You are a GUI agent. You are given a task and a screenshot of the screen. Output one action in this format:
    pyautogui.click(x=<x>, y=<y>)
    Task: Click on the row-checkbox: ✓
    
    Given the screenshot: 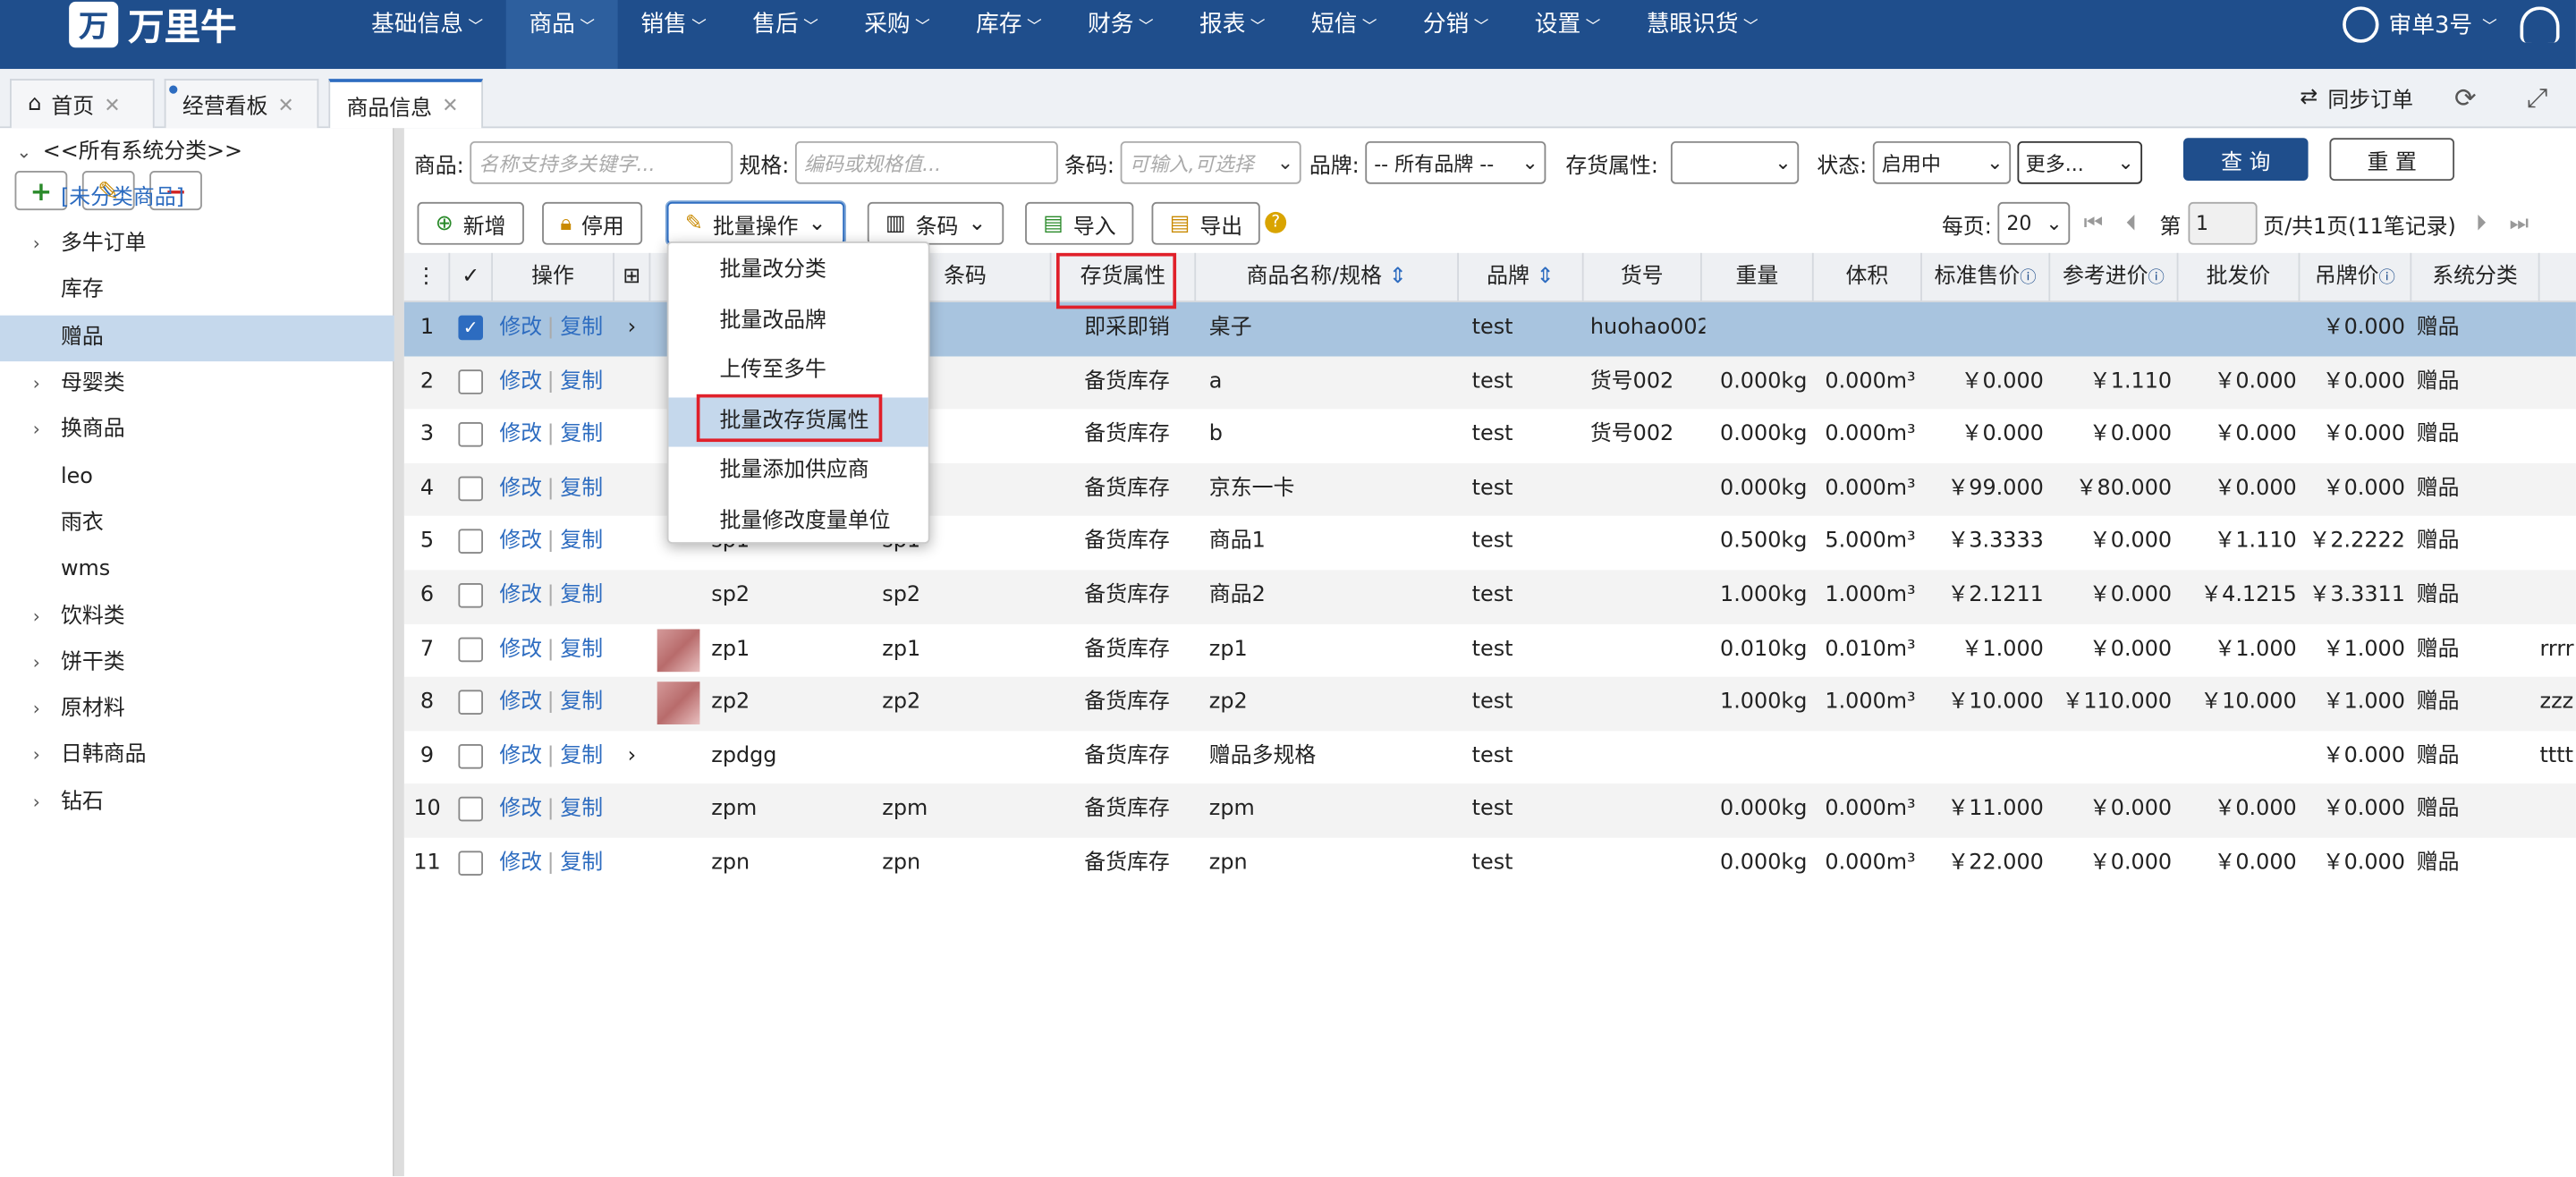 What is the action you would take?
    pyautogui.click(x=470, y=328)
    